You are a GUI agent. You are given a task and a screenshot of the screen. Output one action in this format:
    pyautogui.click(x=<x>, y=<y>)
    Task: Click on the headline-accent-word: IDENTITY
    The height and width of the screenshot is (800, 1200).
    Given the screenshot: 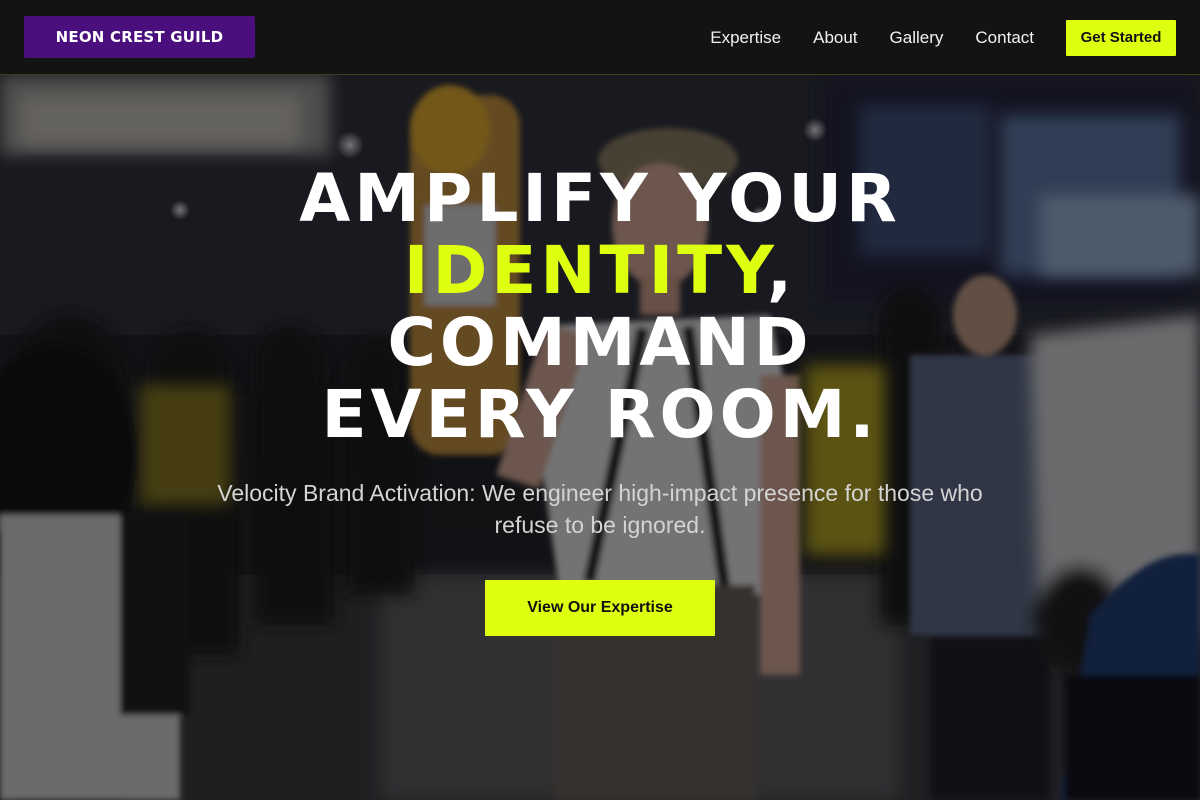 What is the action you would take?
    pyautogui.click(x=585, y=270)
    